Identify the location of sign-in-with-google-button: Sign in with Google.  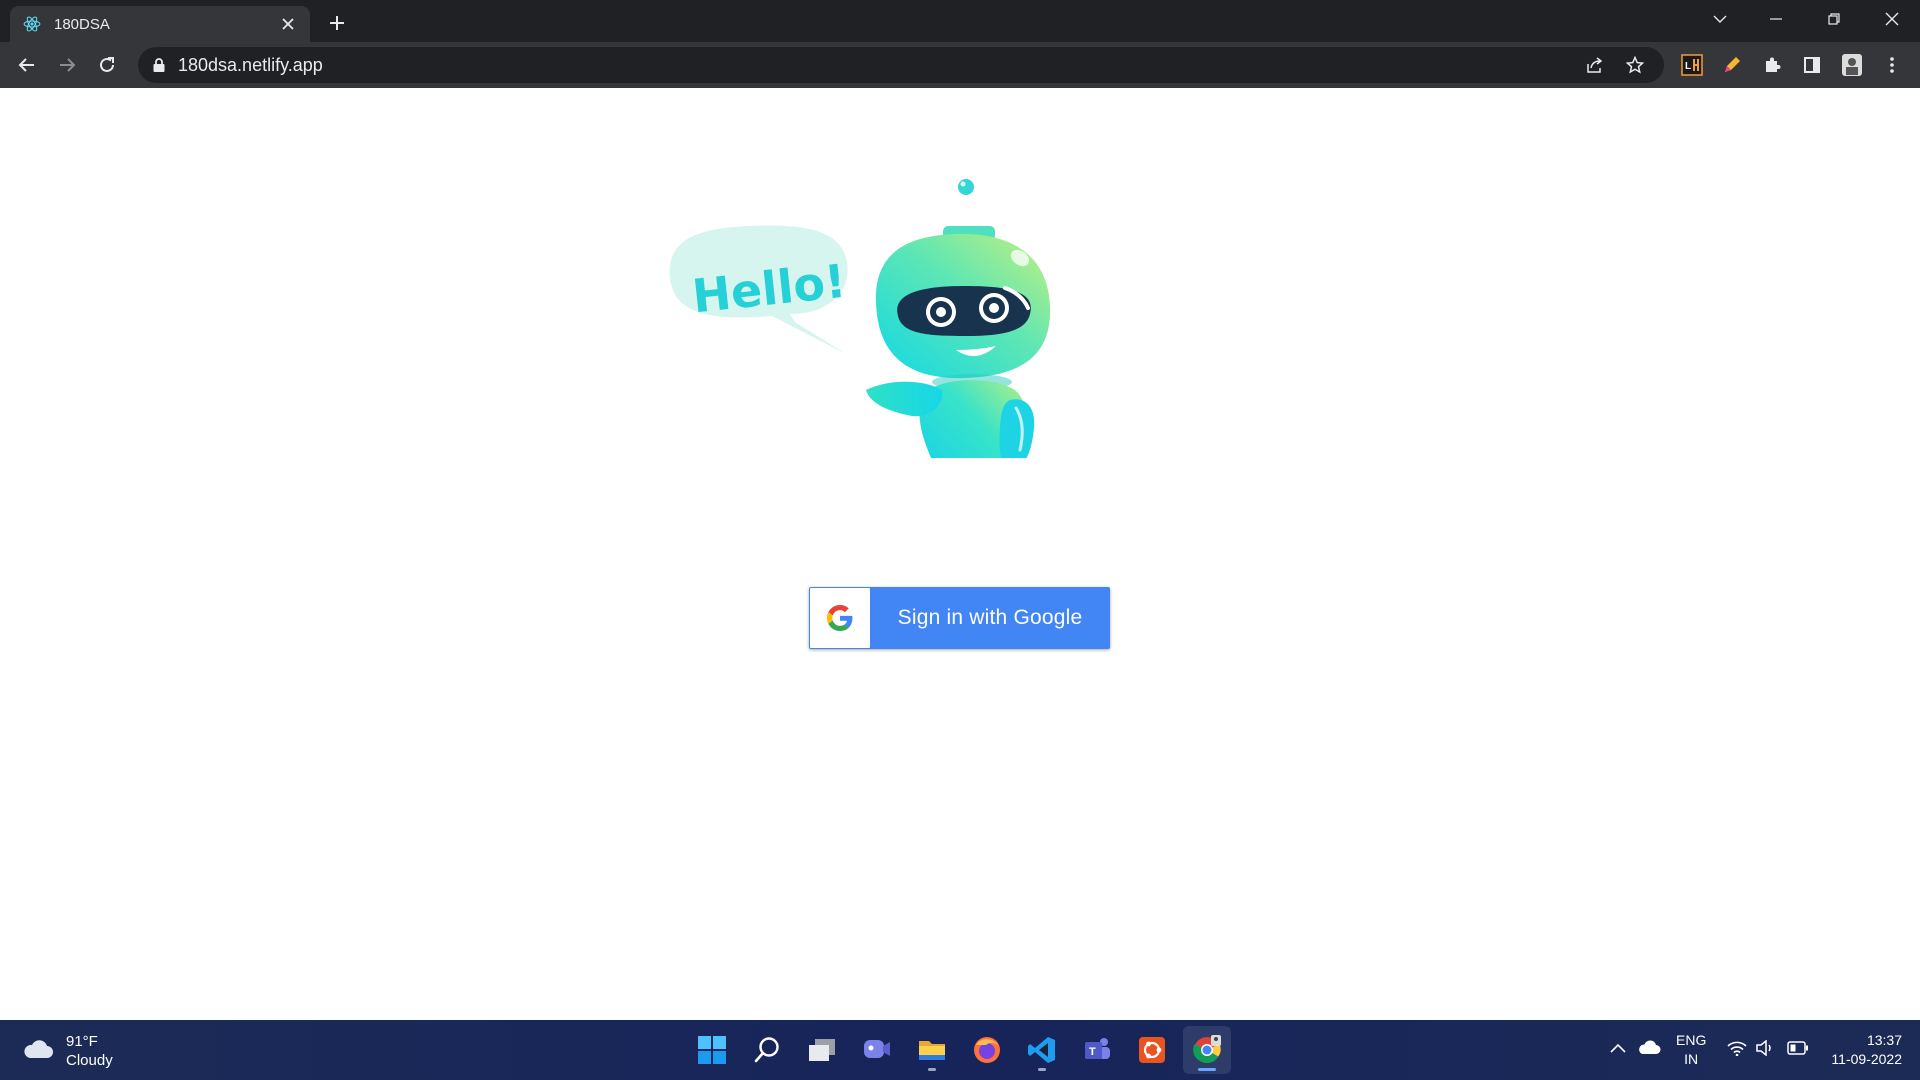
(959, 618).